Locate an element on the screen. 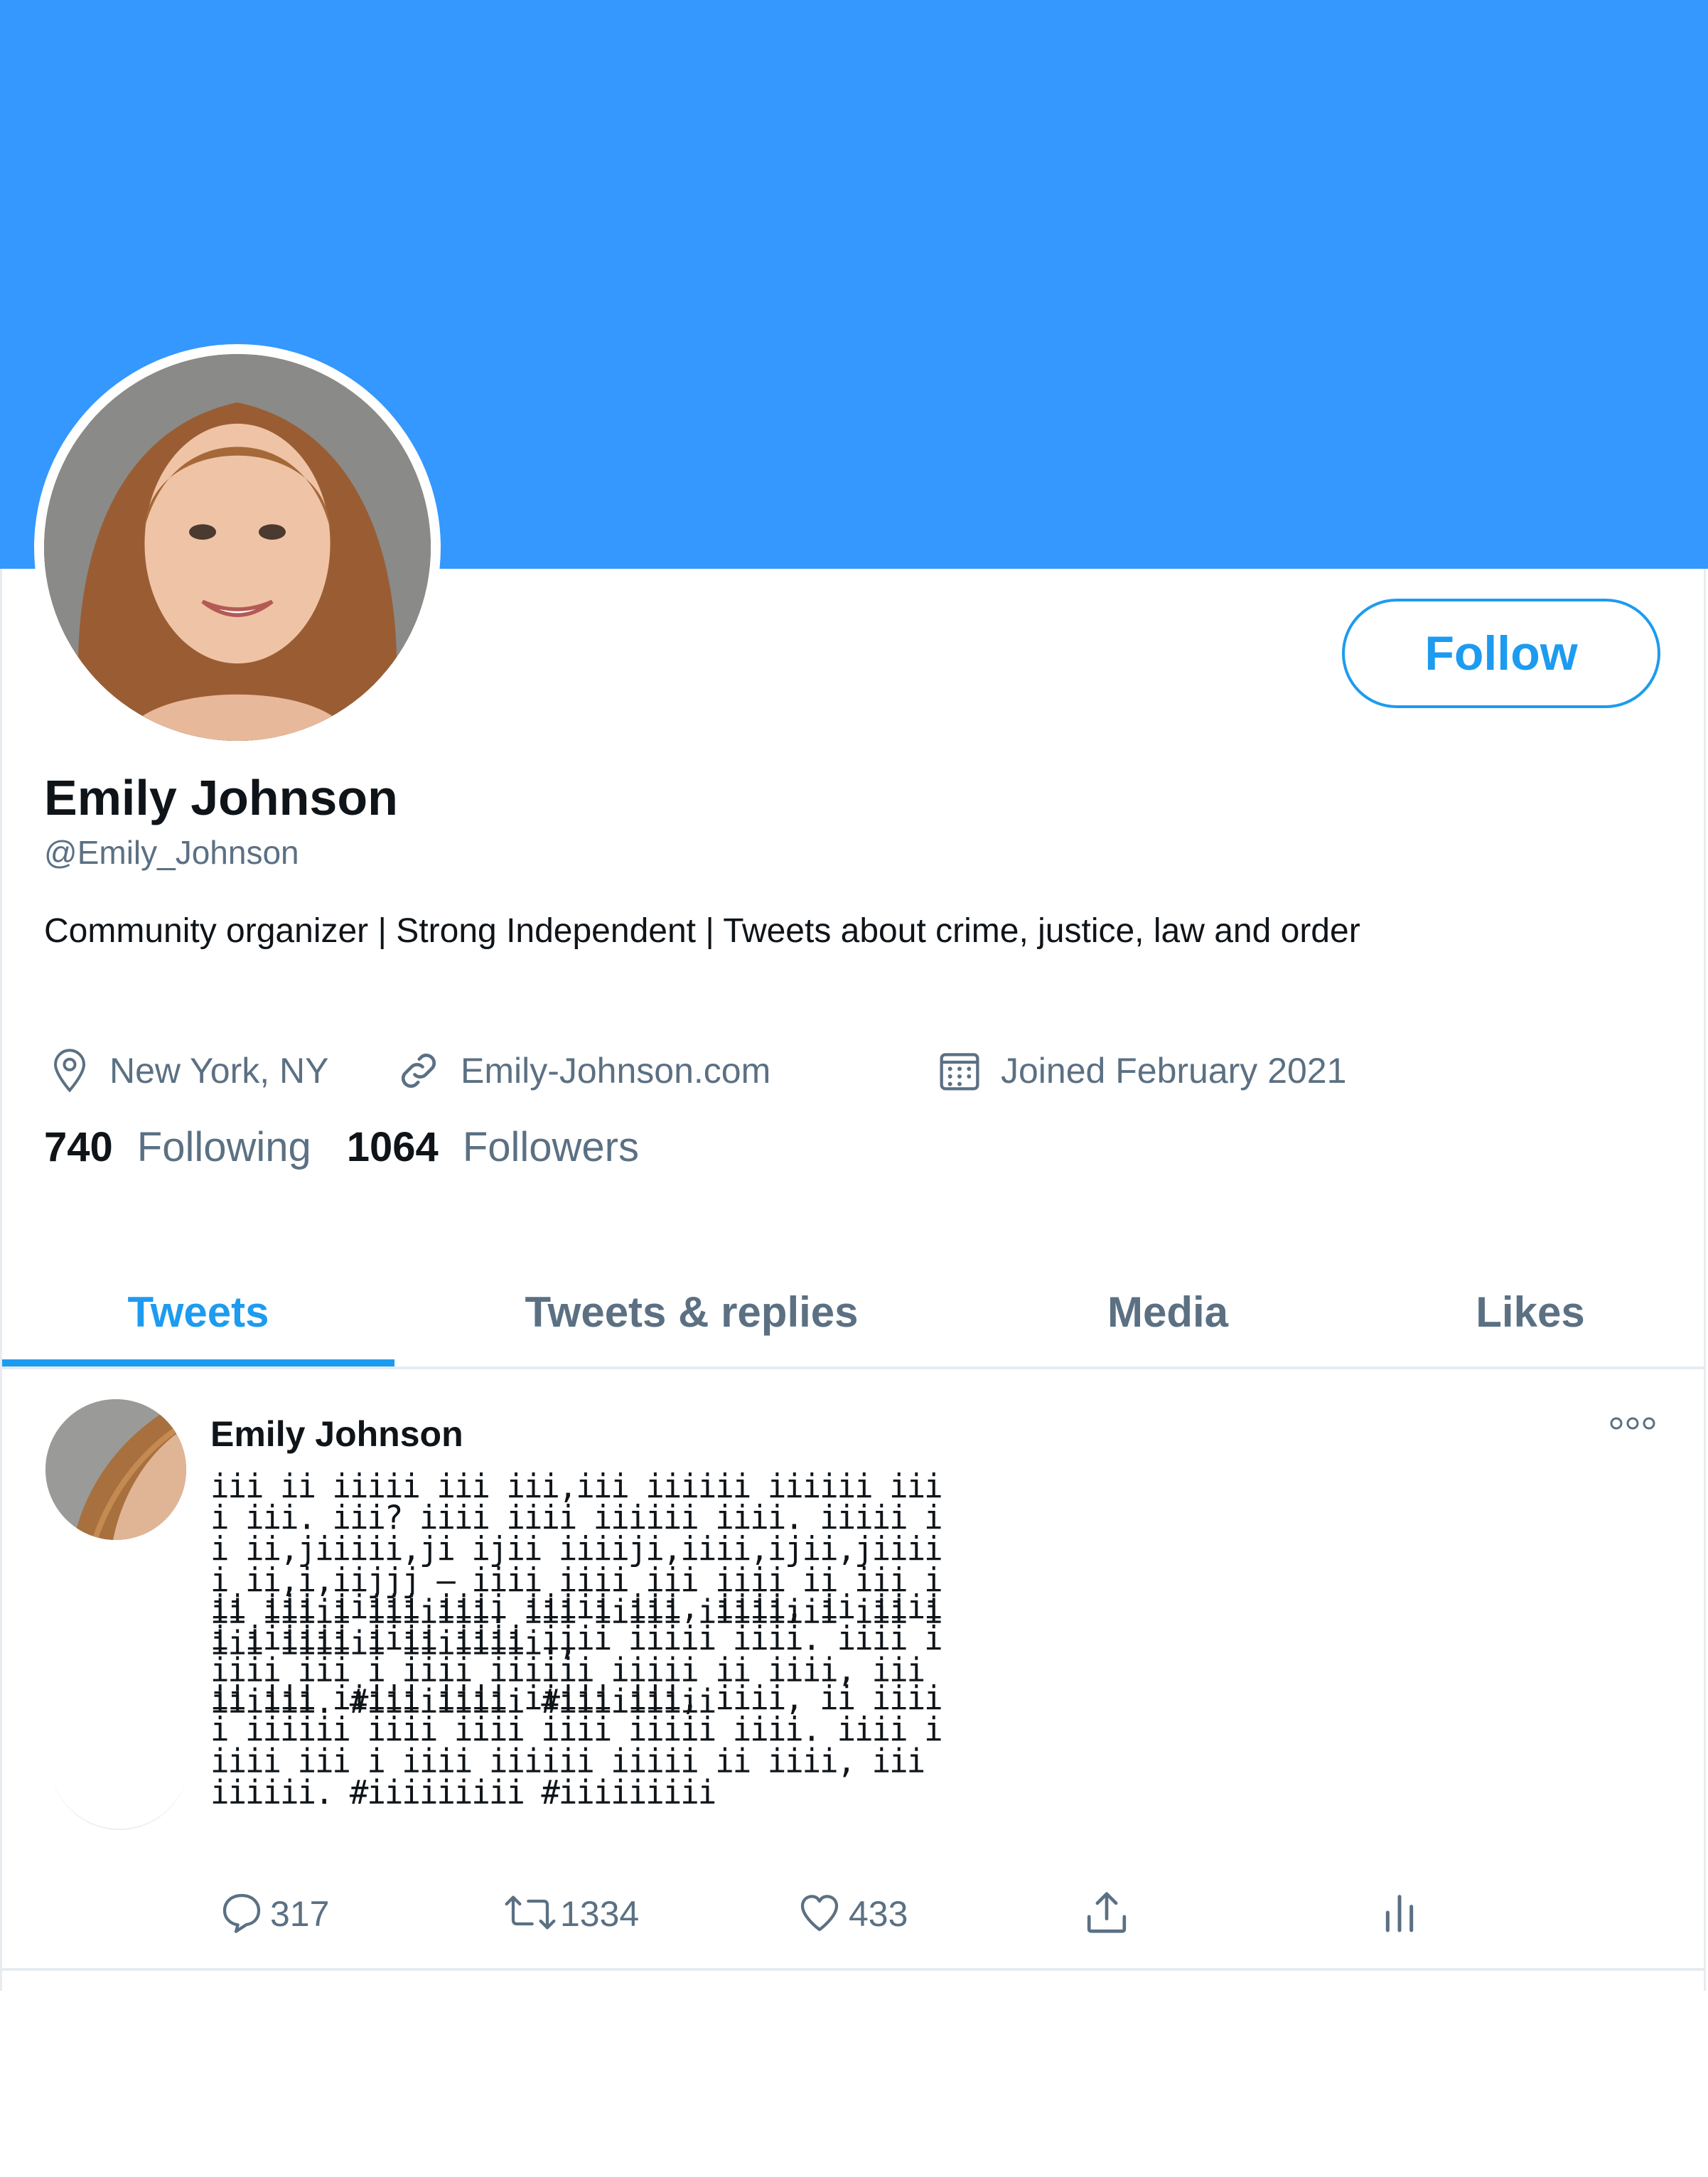 The width and height of the screenshot is (1708, 2177). retweet-count: 1334 is located at coordinates (600, 1914).